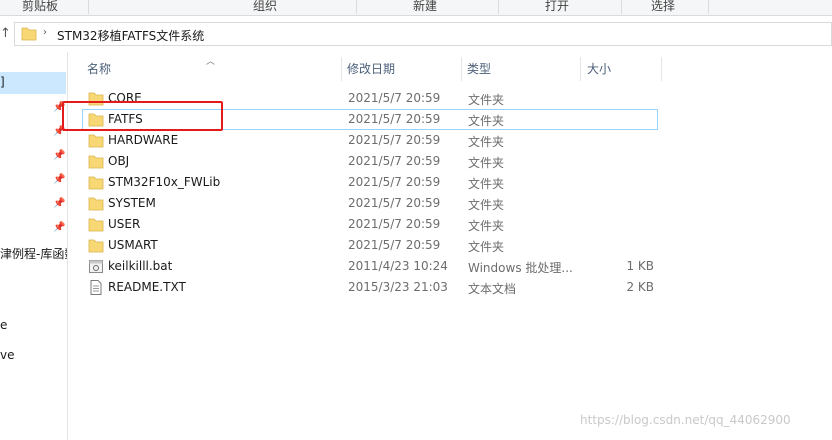 Image resolution: width=832 pixels, height=440 pixels. What do you see at coordinates (96, 266) in the screenshot?
I see `batch-file-icon` at bounding box center [96, 266].